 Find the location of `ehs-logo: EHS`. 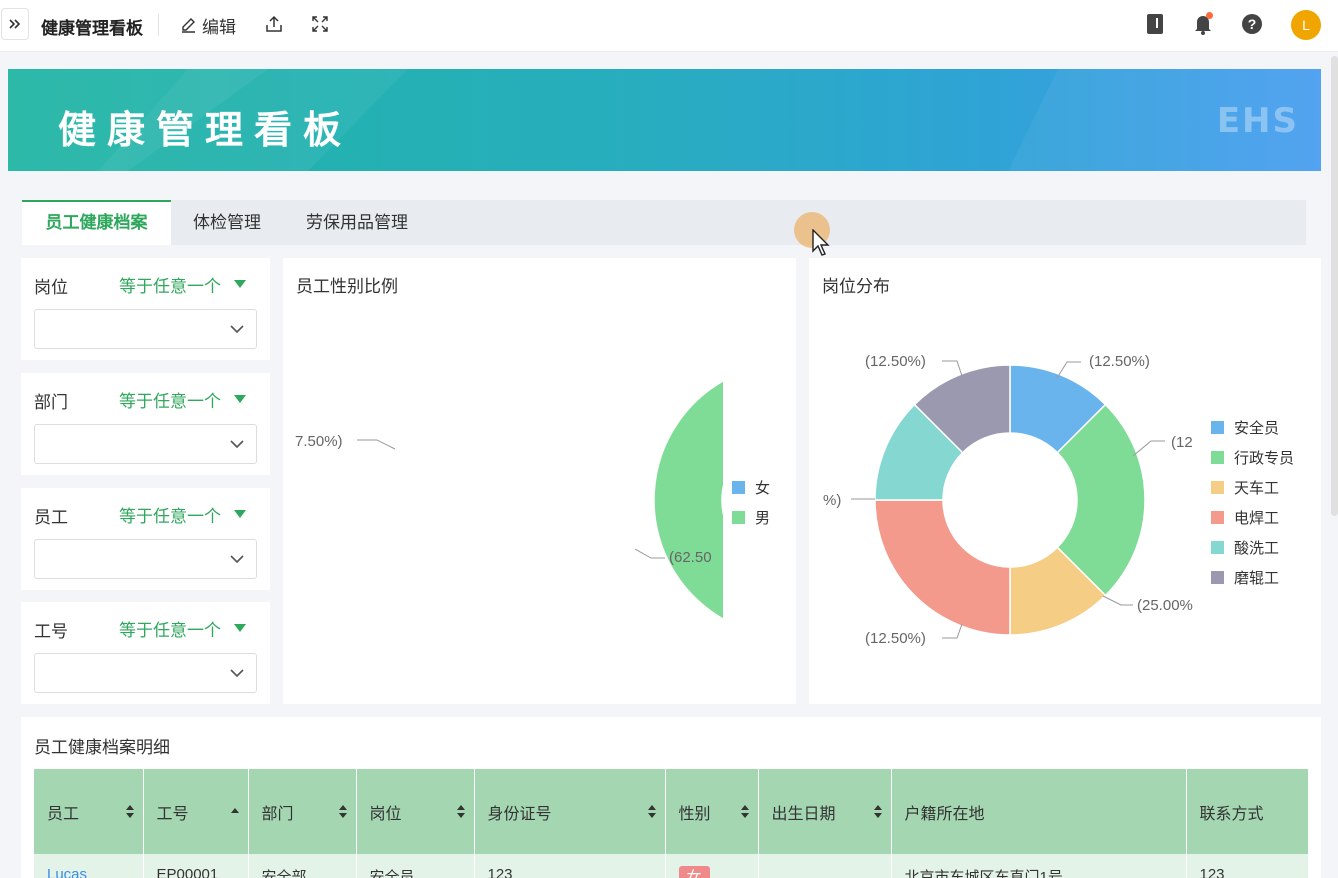

ehs-logo: EHS is located at coordinates (1257, 121).